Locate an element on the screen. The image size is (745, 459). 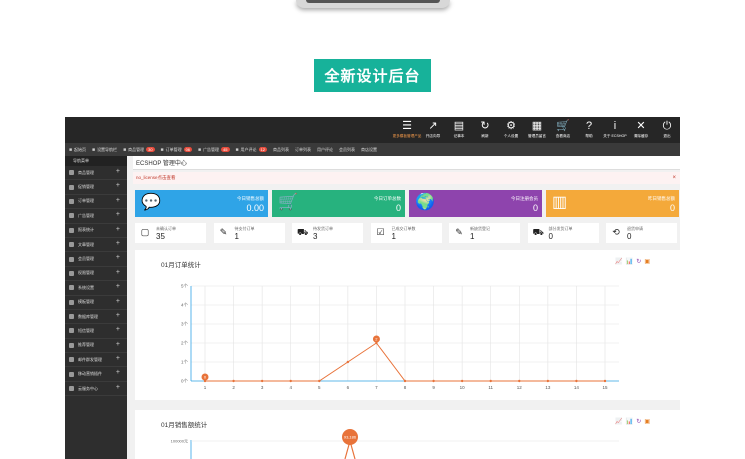
sidebar-item-label: 商品管理 is located at coordinates (86, 172).